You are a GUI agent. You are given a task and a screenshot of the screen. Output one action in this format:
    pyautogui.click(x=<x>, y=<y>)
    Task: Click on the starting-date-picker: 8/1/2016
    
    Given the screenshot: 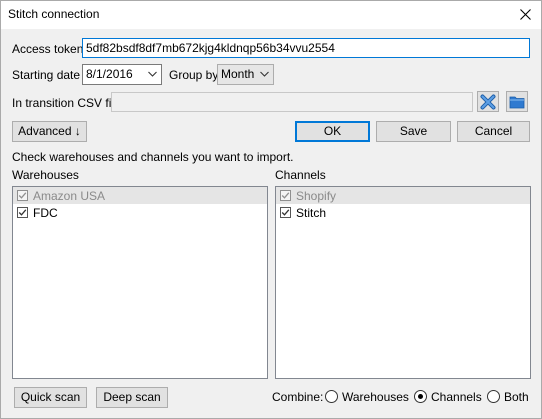 What is the action you would take?
    pyautogui.click(x=122, y=74)
    